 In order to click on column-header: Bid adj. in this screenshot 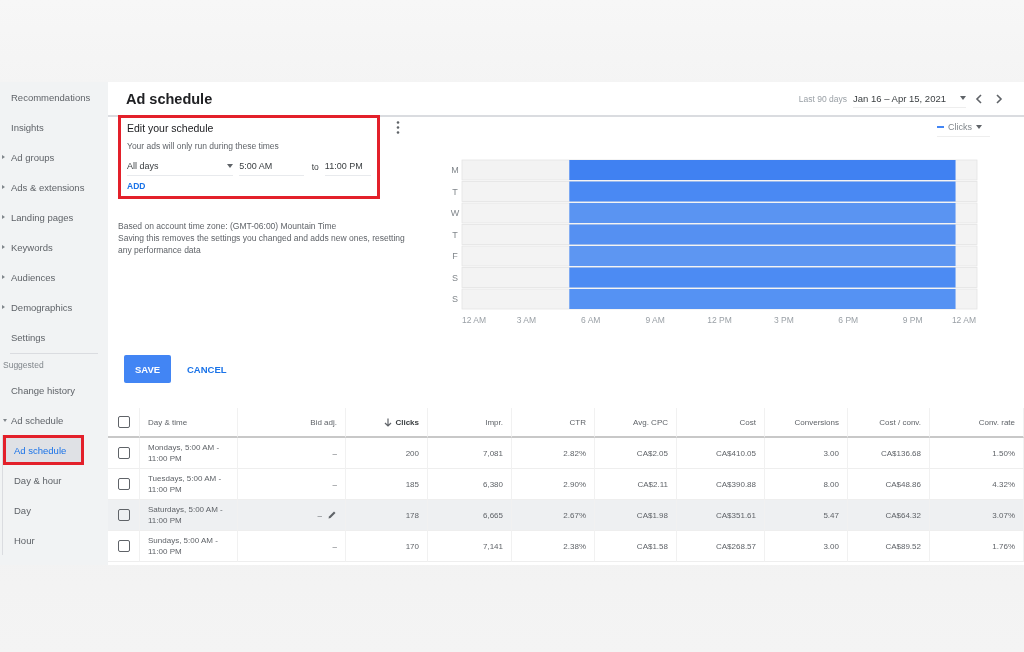, I will do `click(323, 422)`.